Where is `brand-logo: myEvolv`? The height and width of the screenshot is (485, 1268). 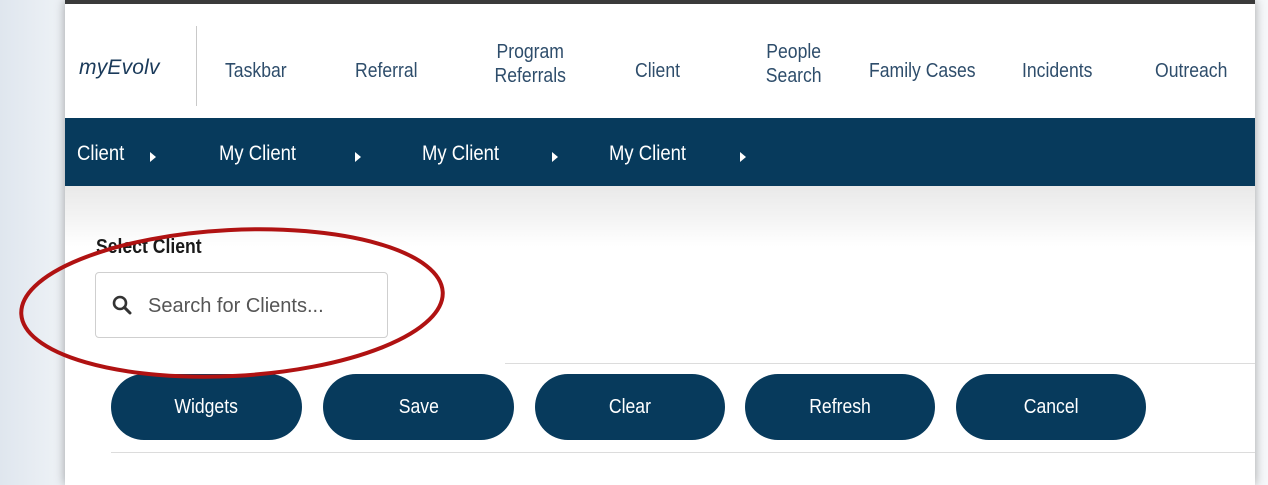
brand-logo: myEvolv is located at coordinates (119, 68).